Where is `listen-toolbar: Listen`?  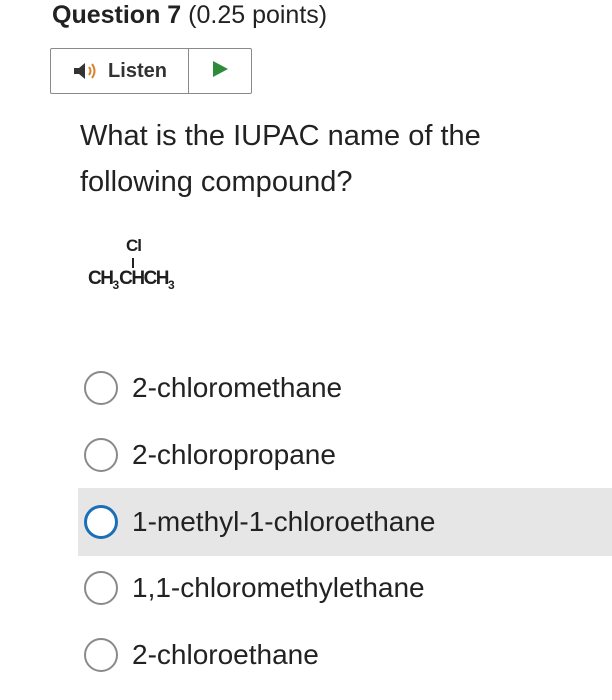 listen-toolbar: Listen is located at coordinates (151, 71).